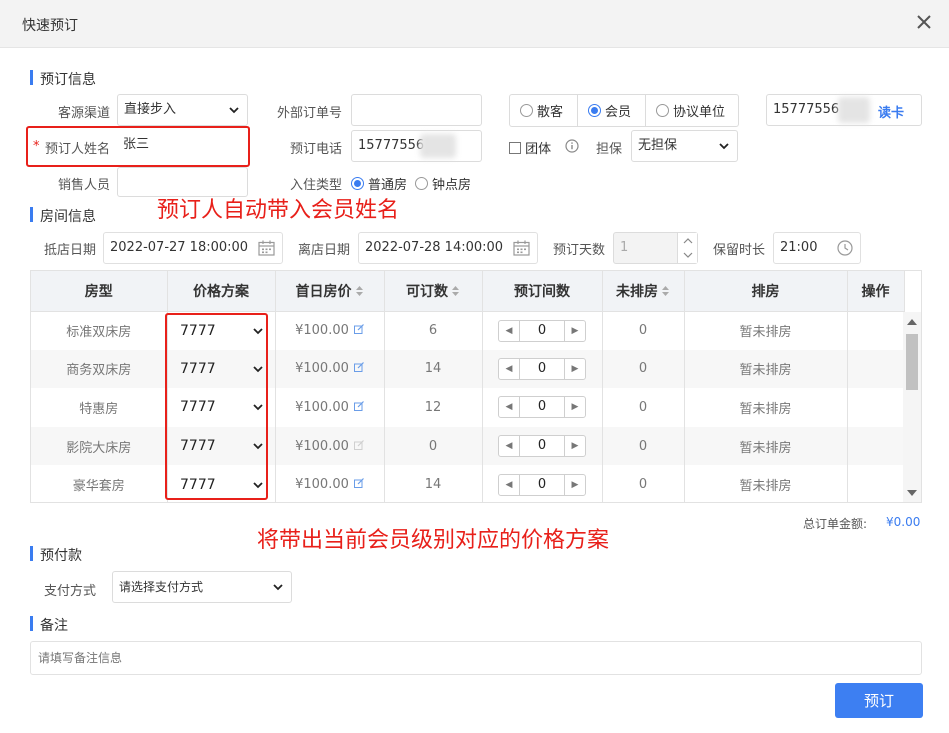  What do you see at coordinates (912, 493) in the screenshot?
I see `scroll-down-icon` at bounding box center [912, 493].